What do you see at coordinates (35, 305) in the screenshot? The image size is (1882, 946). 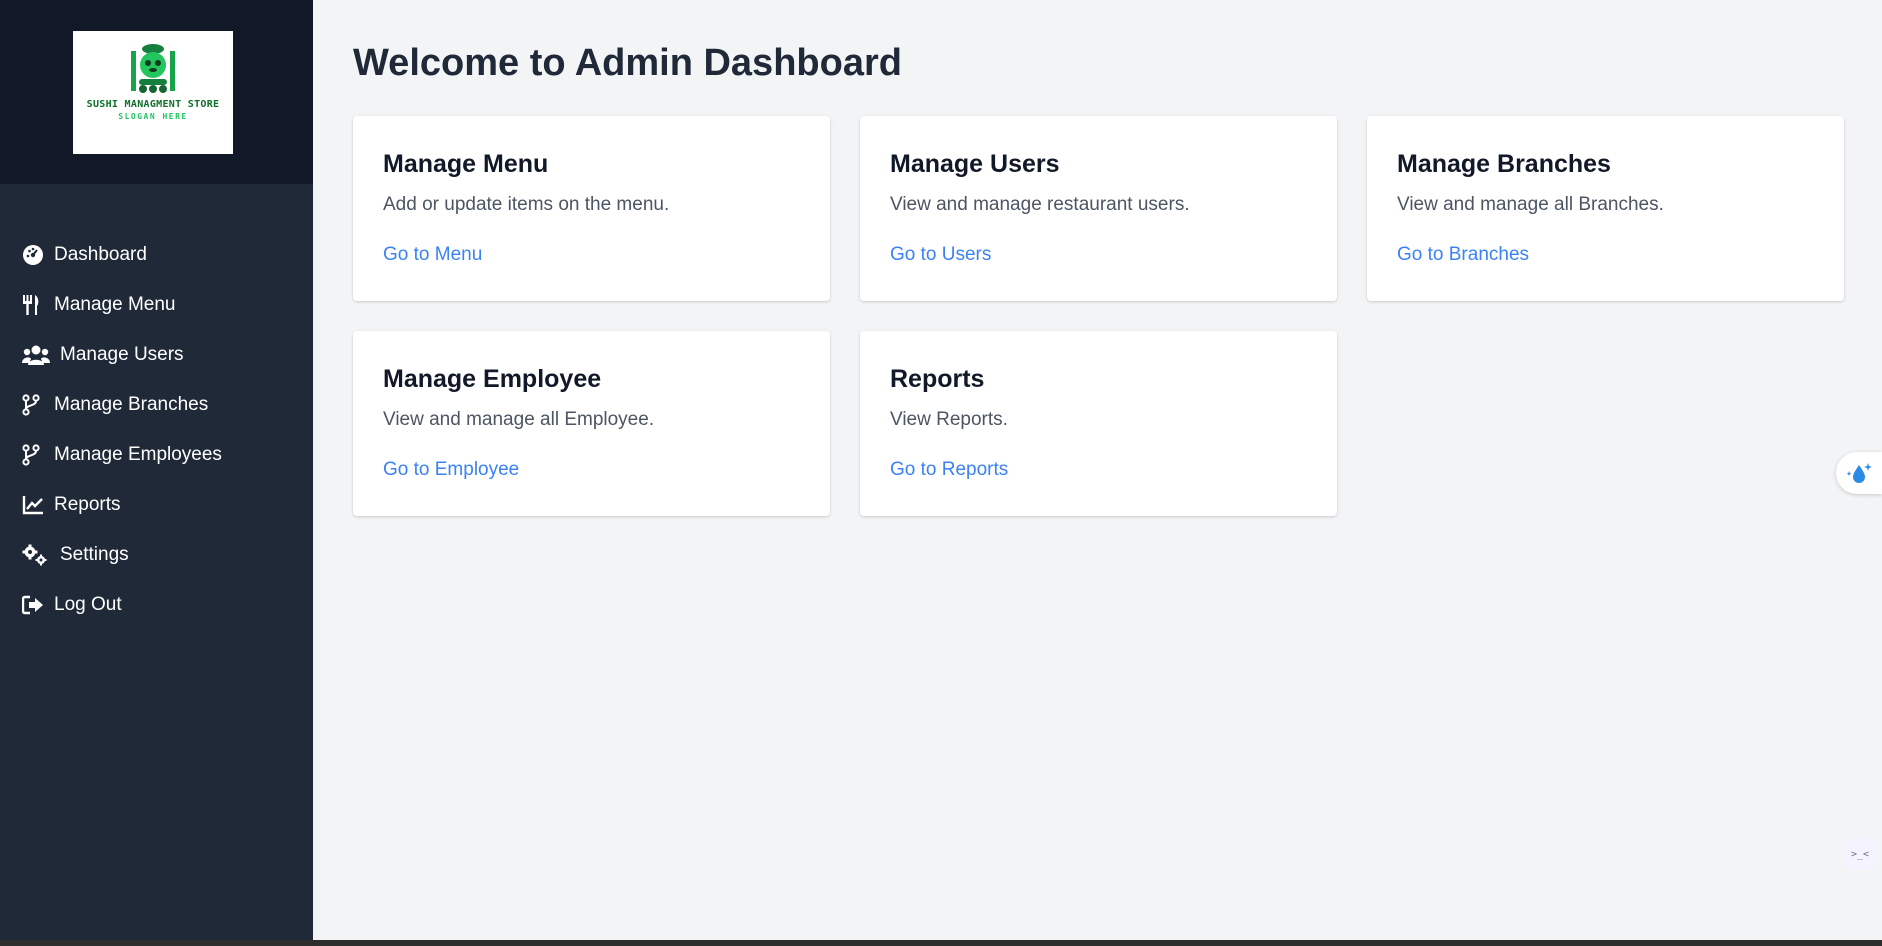 I see `utensils-icon` at bounding box center [35, 305].